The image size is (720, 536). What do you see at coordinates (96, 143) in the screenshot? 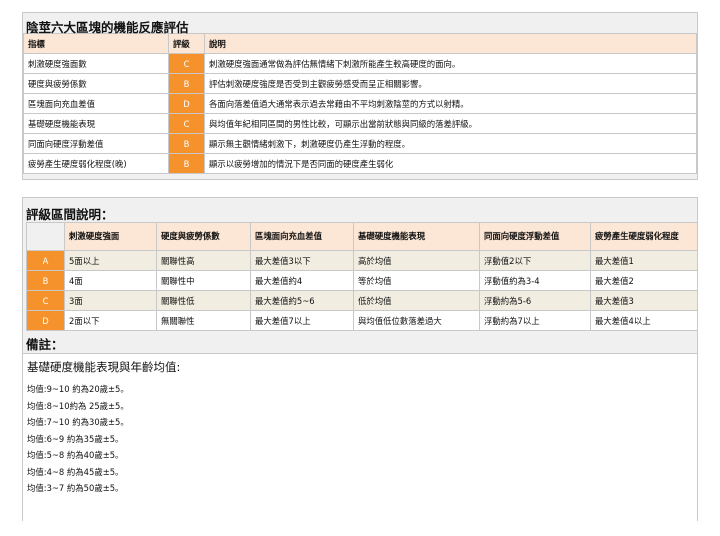
I see `indicator-cell: 同面向硬度浮動差值` at bounding box center [96, 143].